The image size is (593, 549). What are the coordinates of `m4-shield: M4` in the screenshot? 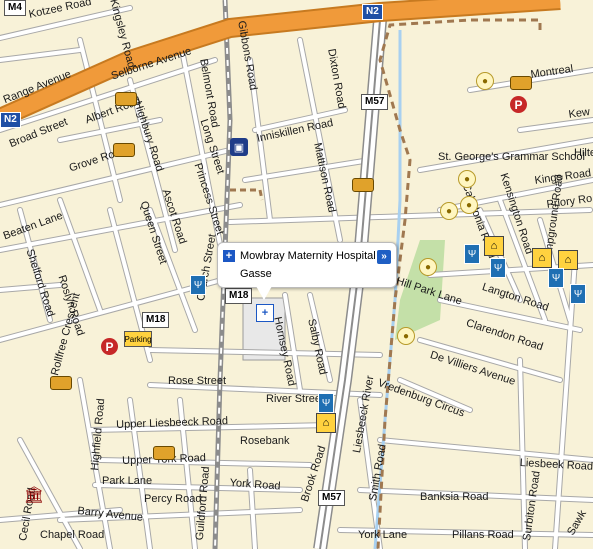 It's located at (15, 8).